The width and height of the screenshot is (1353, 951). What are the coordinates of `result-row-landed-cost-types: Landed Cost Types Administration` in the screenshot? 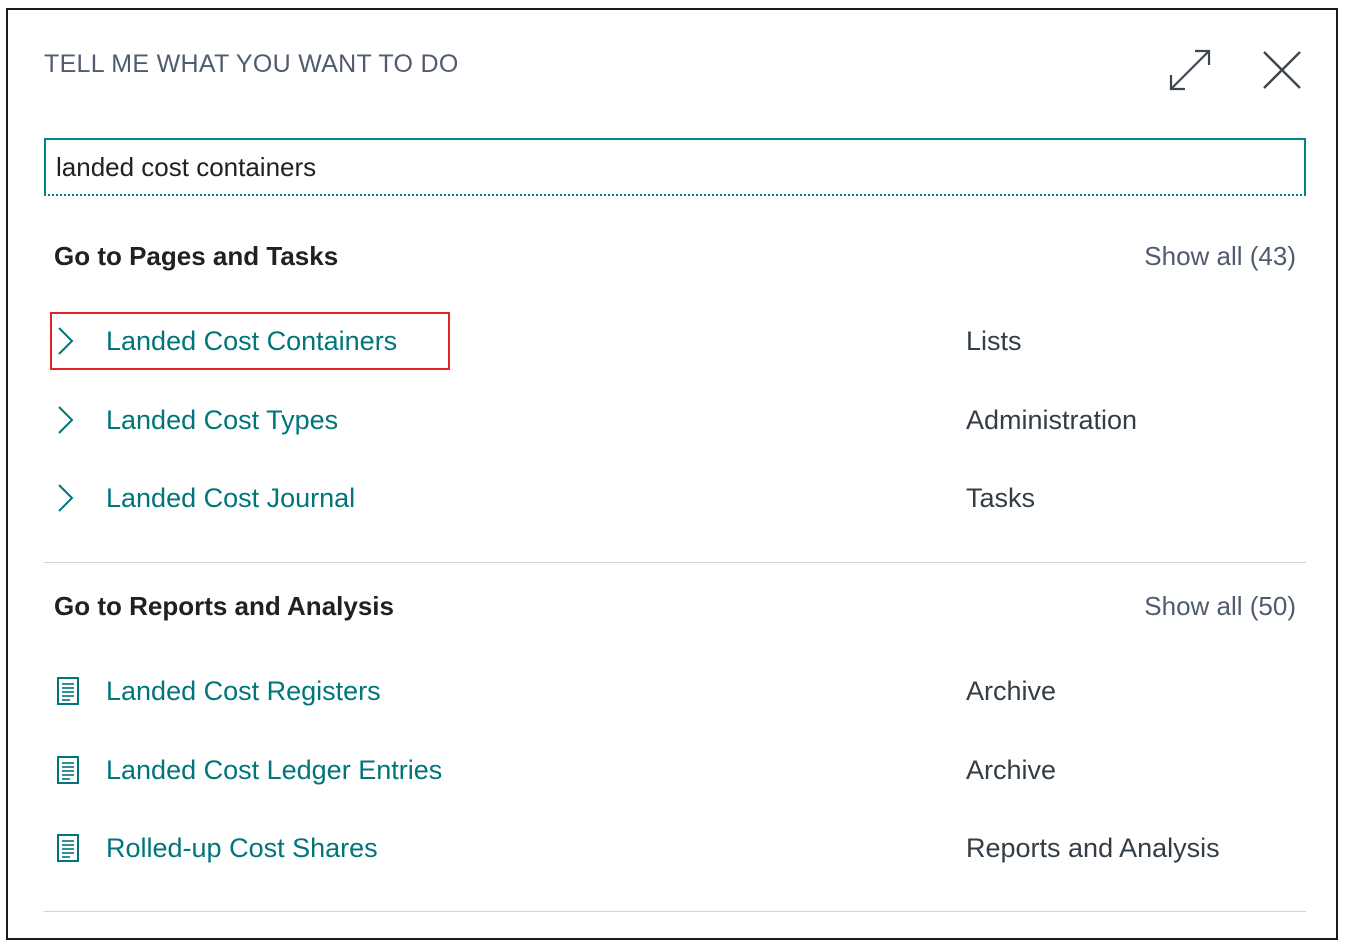 It's located at (675, 420).